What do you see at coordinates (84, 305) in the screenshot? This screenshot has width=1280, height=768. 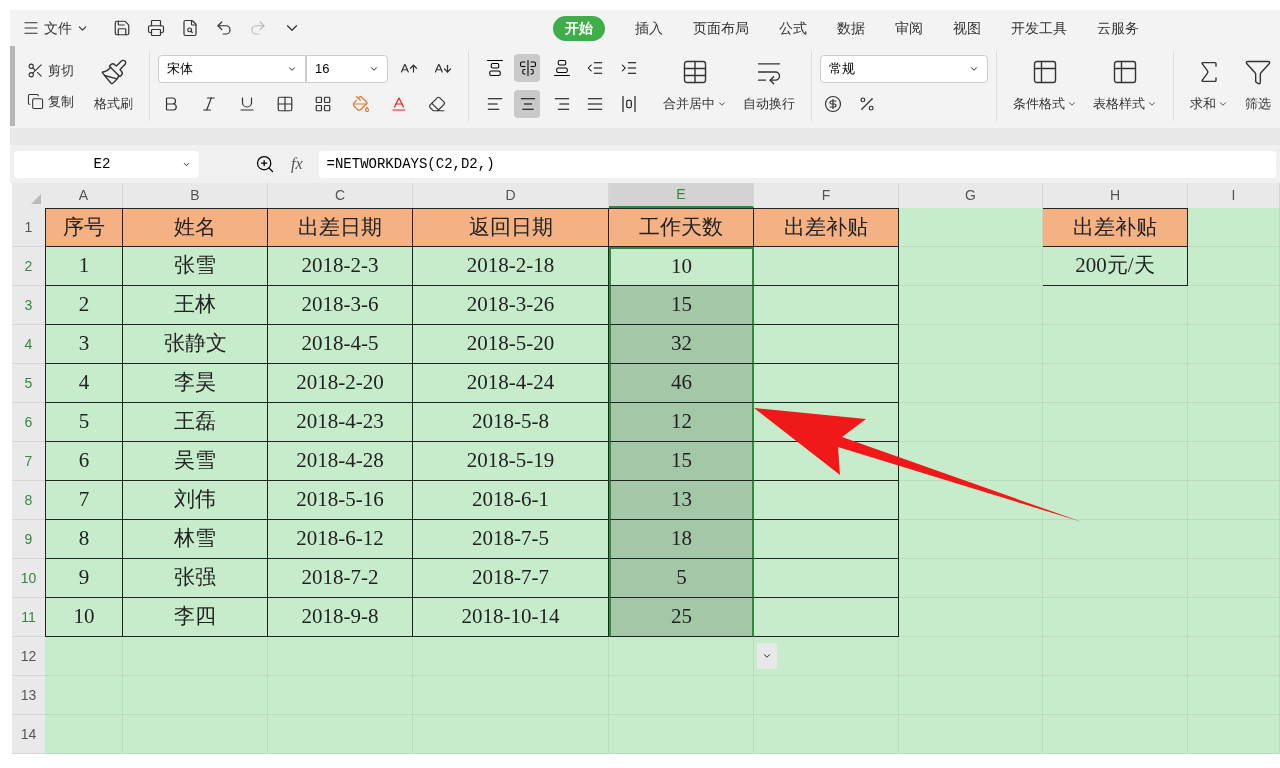 I see `table-cell: 2` at bounding box center [84, 305].